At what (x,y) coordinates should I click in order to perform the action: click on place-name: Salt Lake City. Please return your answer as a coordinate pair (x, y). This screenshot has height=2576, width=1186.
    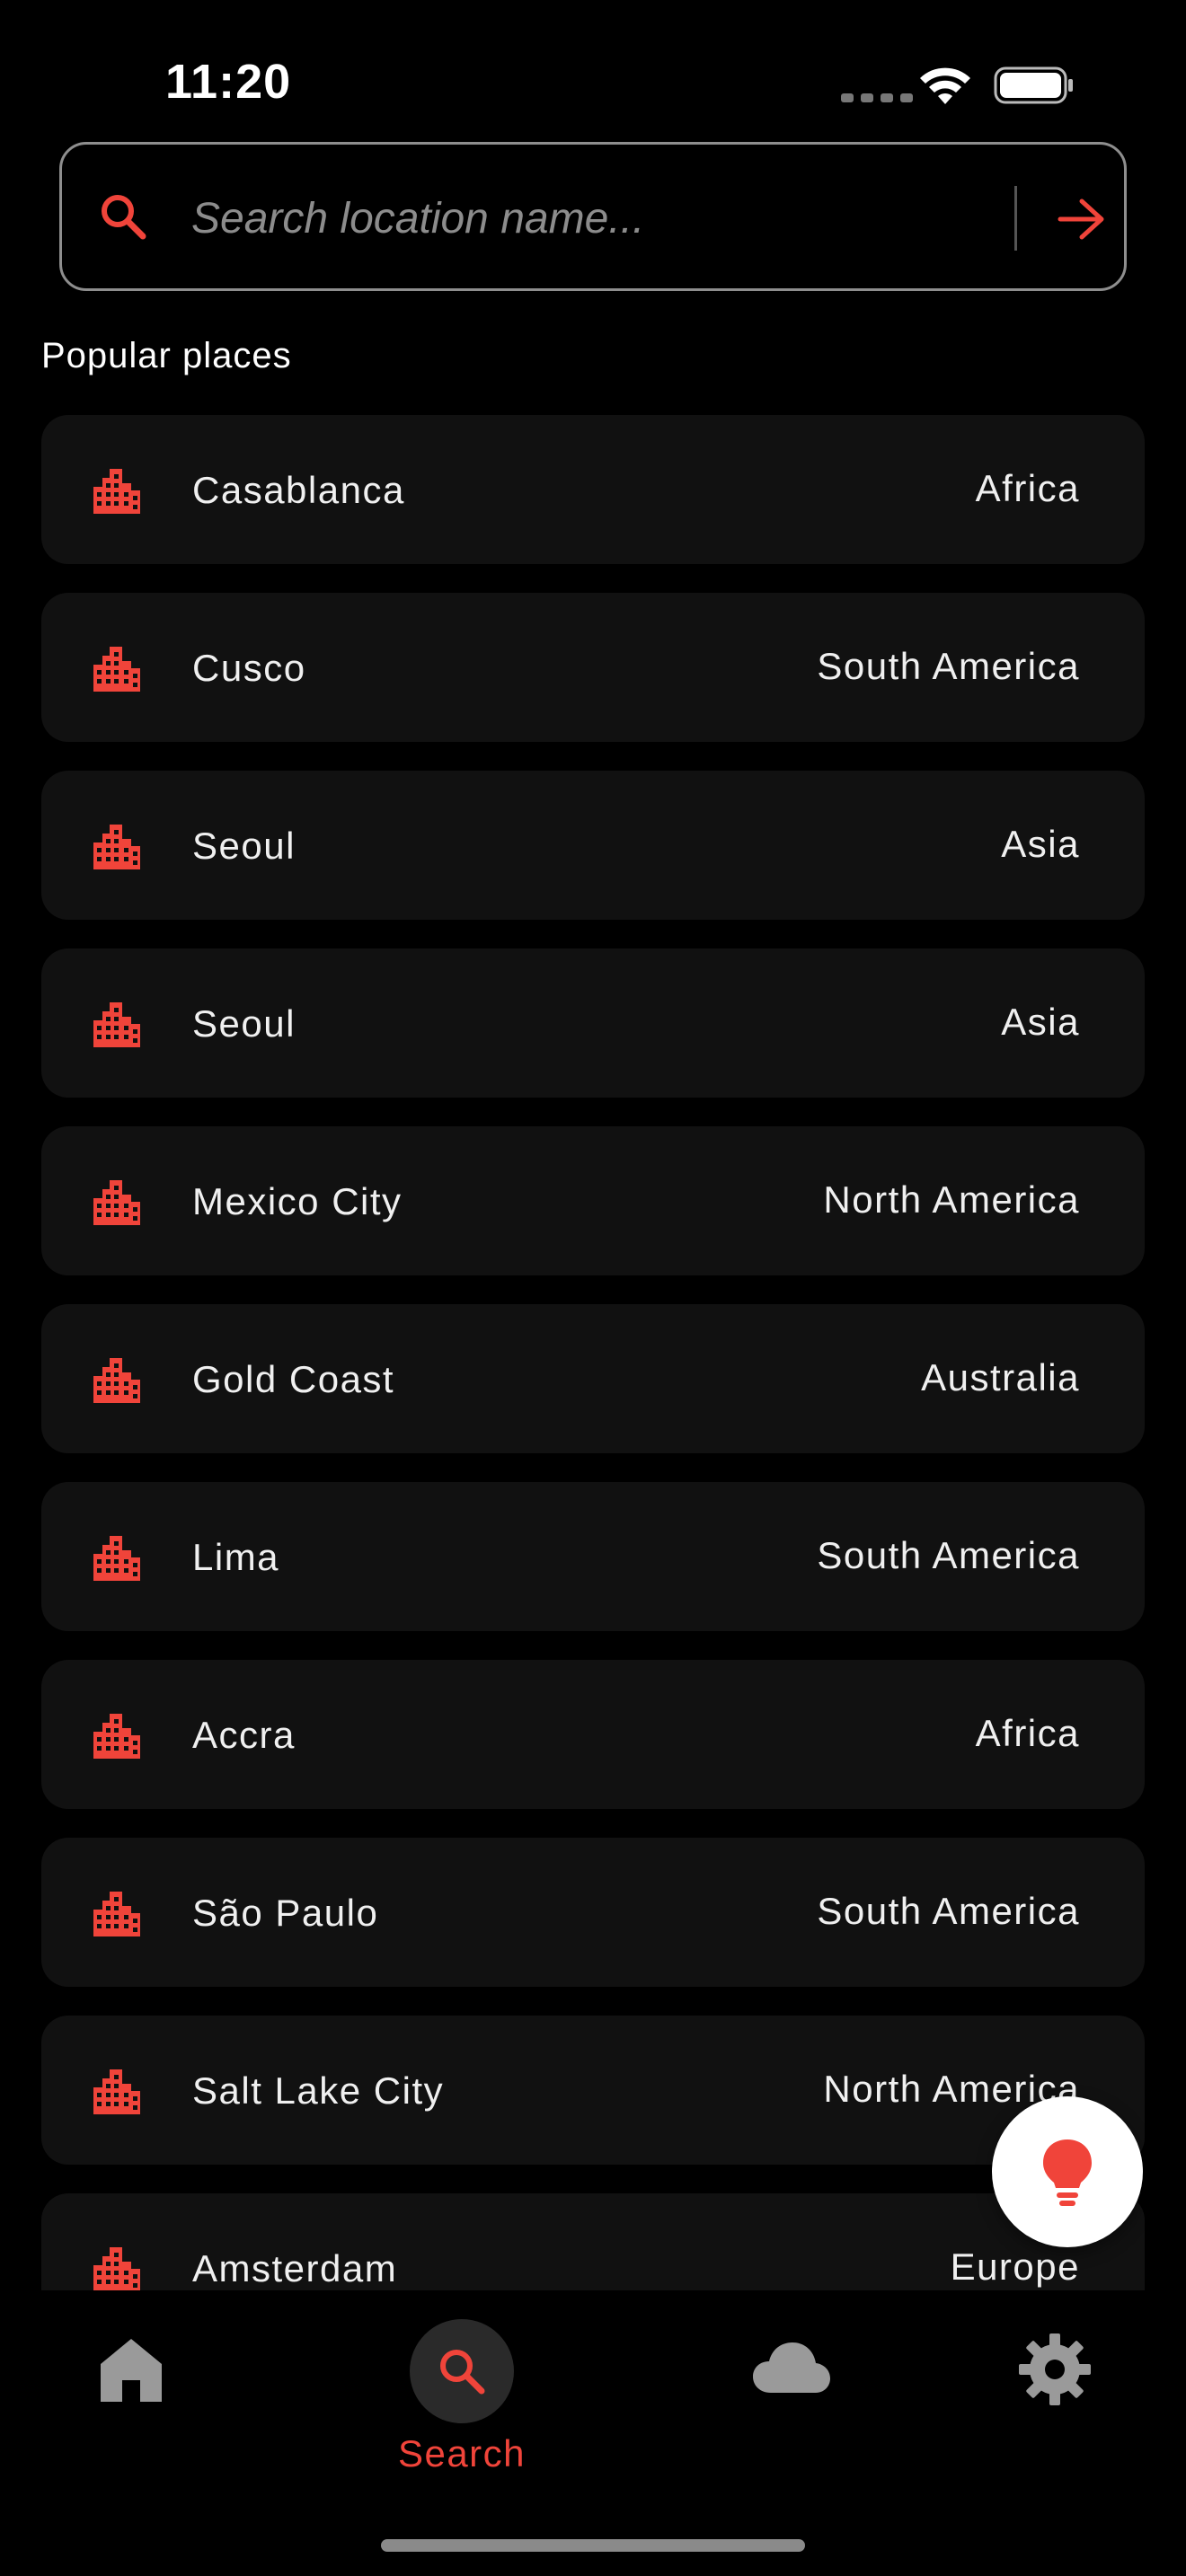
    Looking at the image, I should click on (318, 2090).